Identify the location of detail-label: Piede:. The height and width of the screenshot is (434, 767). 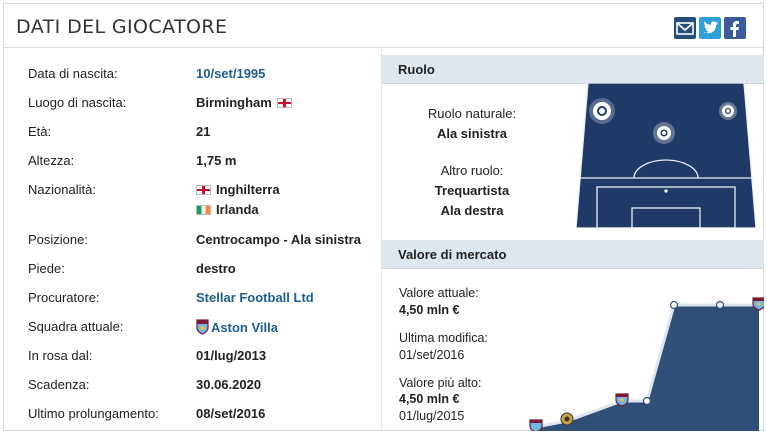
(46, 268).